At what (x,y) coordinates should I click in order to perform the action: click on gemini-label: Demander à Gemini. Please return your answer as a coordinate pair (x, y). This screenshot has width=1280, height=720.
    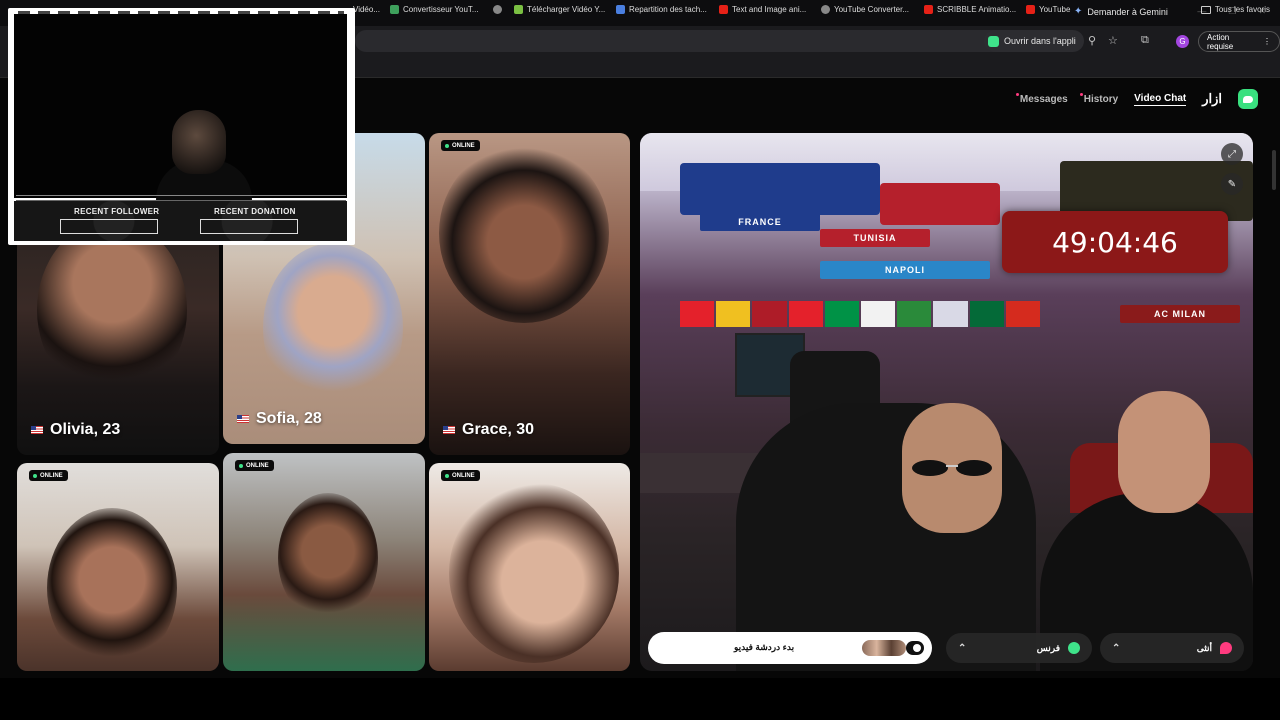
    Looking at the image, I should click on (1127, 11).